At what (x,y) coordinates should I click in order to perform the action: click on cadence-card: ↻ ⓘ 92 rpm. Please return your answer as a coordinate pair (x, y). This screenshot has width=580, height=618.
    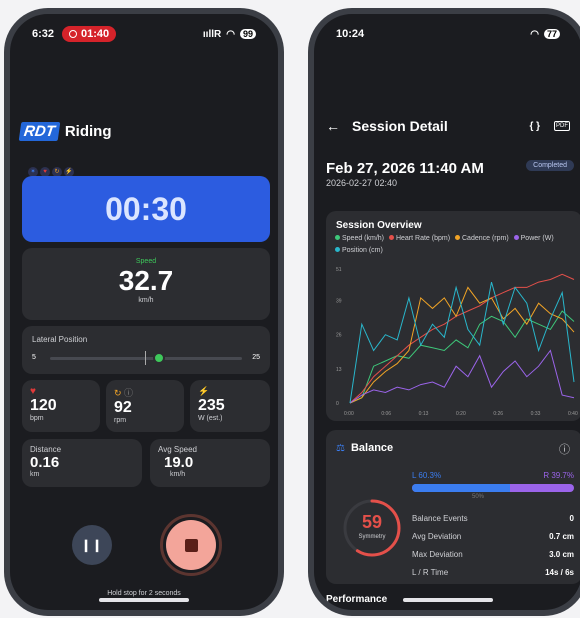
    Looking at the image, I should click on (145, 406).